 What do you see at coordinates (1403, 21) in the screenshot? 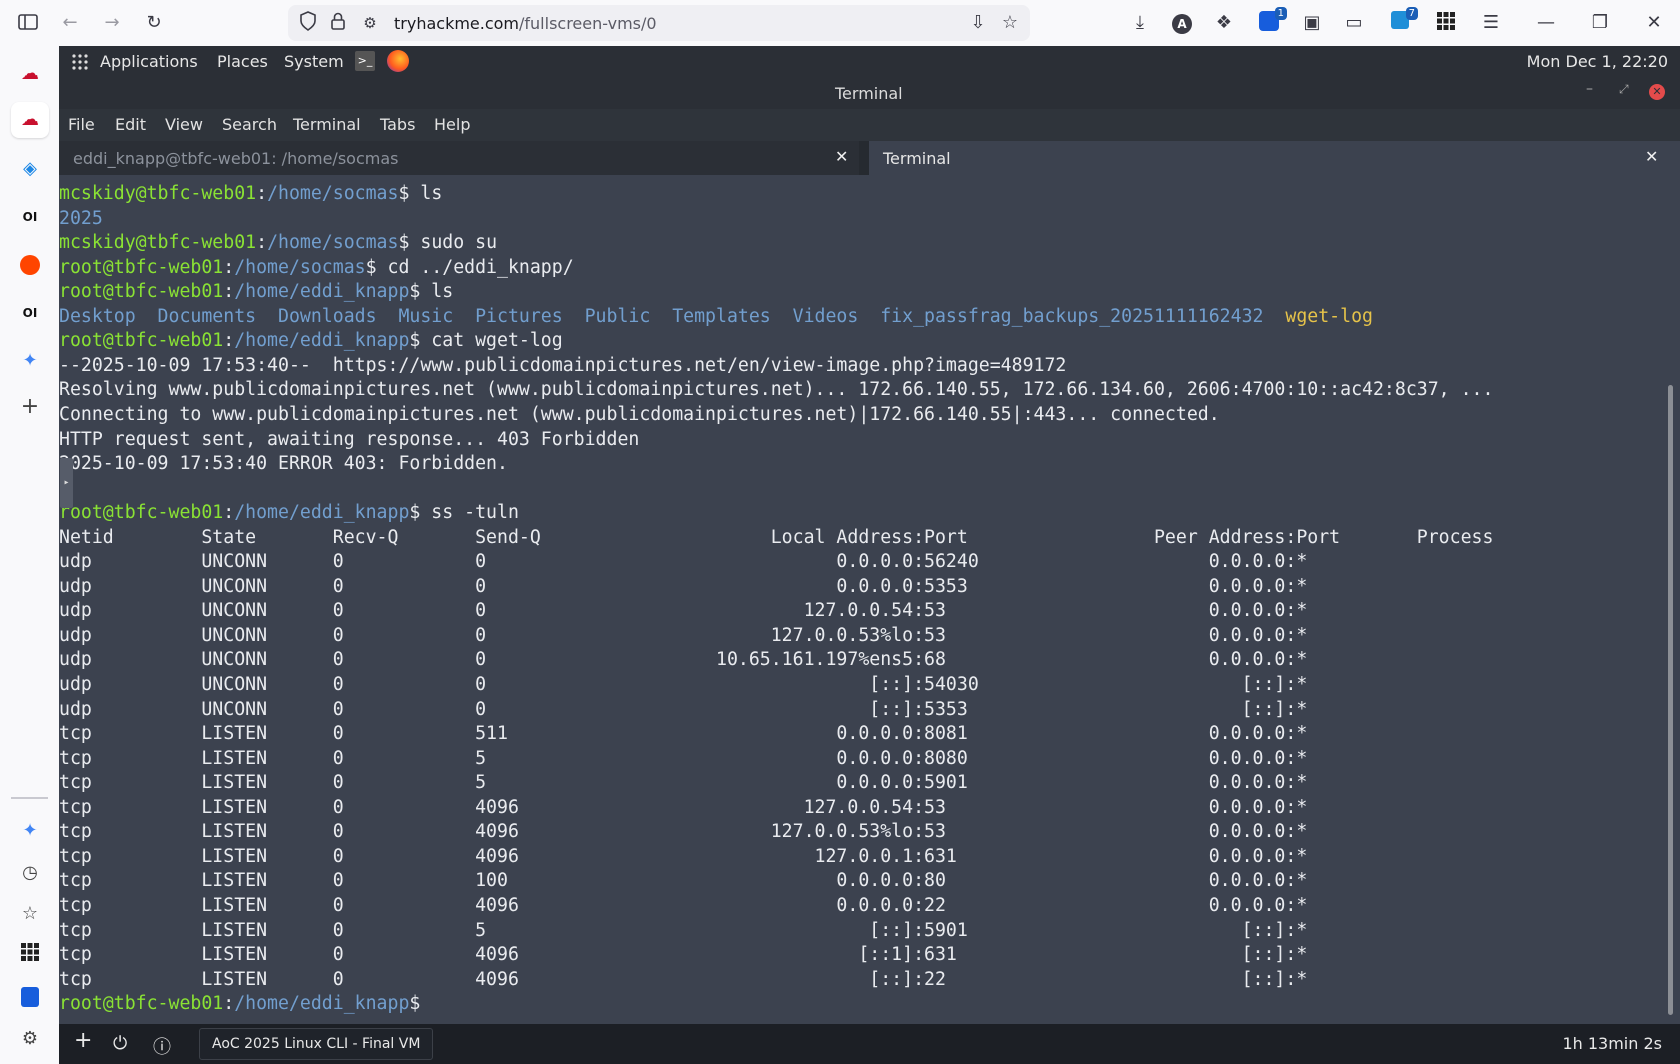
I see `notification-extension-icon: 7` at bounding box center [1403, 21].